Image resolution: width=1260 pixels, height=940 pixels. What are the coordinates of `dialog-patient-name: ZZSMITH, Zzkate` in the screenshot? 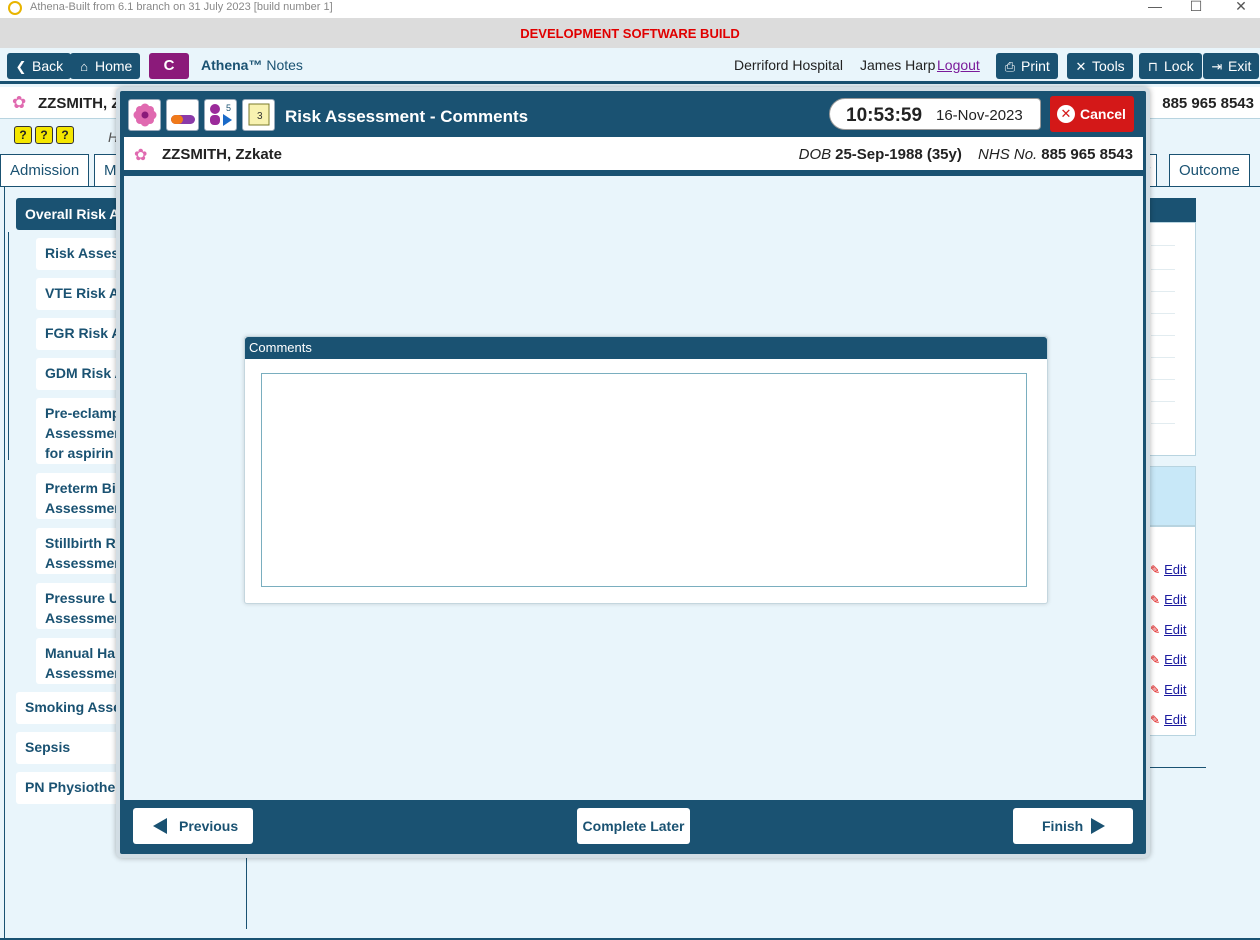 It's located at (222, 154).